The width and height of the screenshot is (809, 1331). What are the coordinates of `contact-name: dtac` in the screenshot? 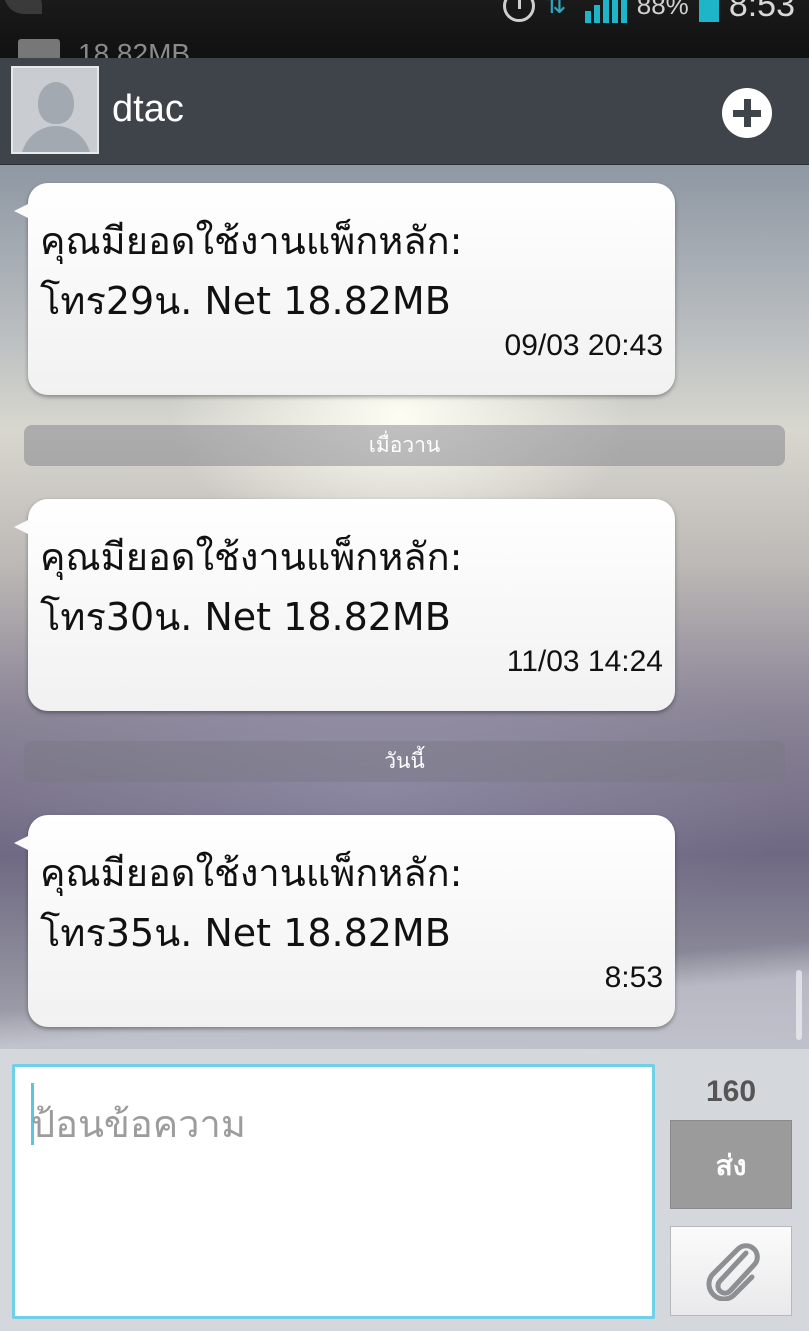 It's located at (148, 109).